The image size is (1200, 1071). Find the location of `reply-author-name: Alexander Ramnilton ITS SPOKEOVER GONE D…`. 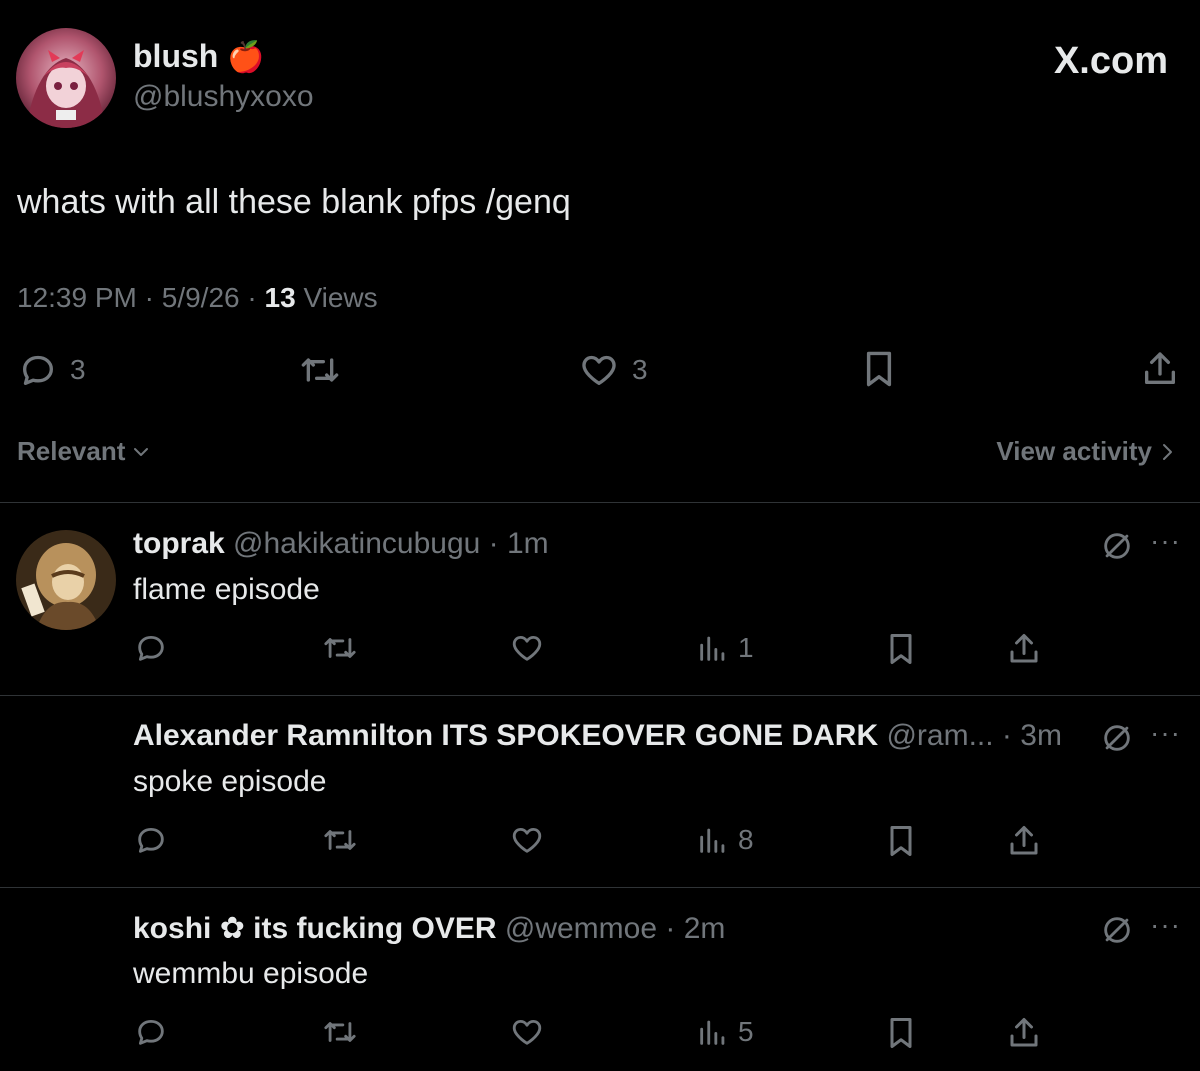

reply-author-name: Alexander Ramnilton ITS SPOKEOVER GONE D… is located at coordinates (505, 735).